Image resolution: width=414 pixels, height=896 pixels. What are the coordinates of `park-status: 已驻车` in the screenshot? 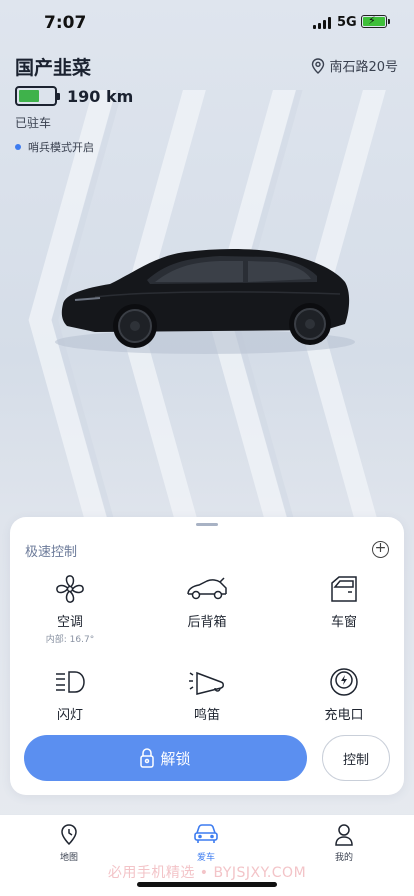 It's located at (33, 123).